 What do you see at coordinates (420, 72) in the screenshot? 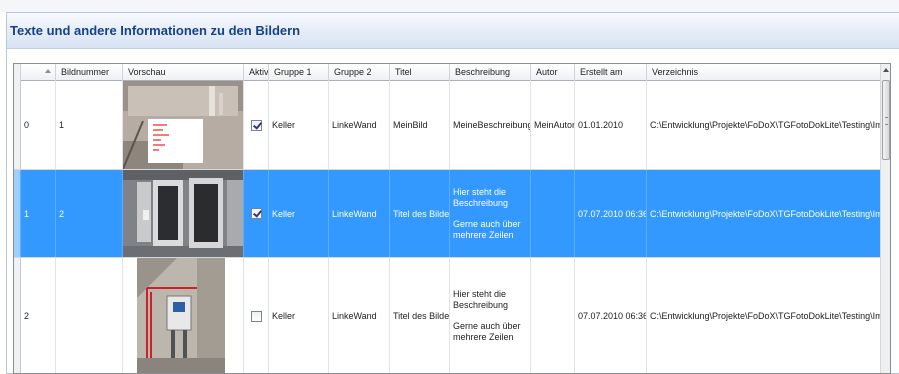
I see `column-header-titel: Titel` at bounding box center [420, 72].